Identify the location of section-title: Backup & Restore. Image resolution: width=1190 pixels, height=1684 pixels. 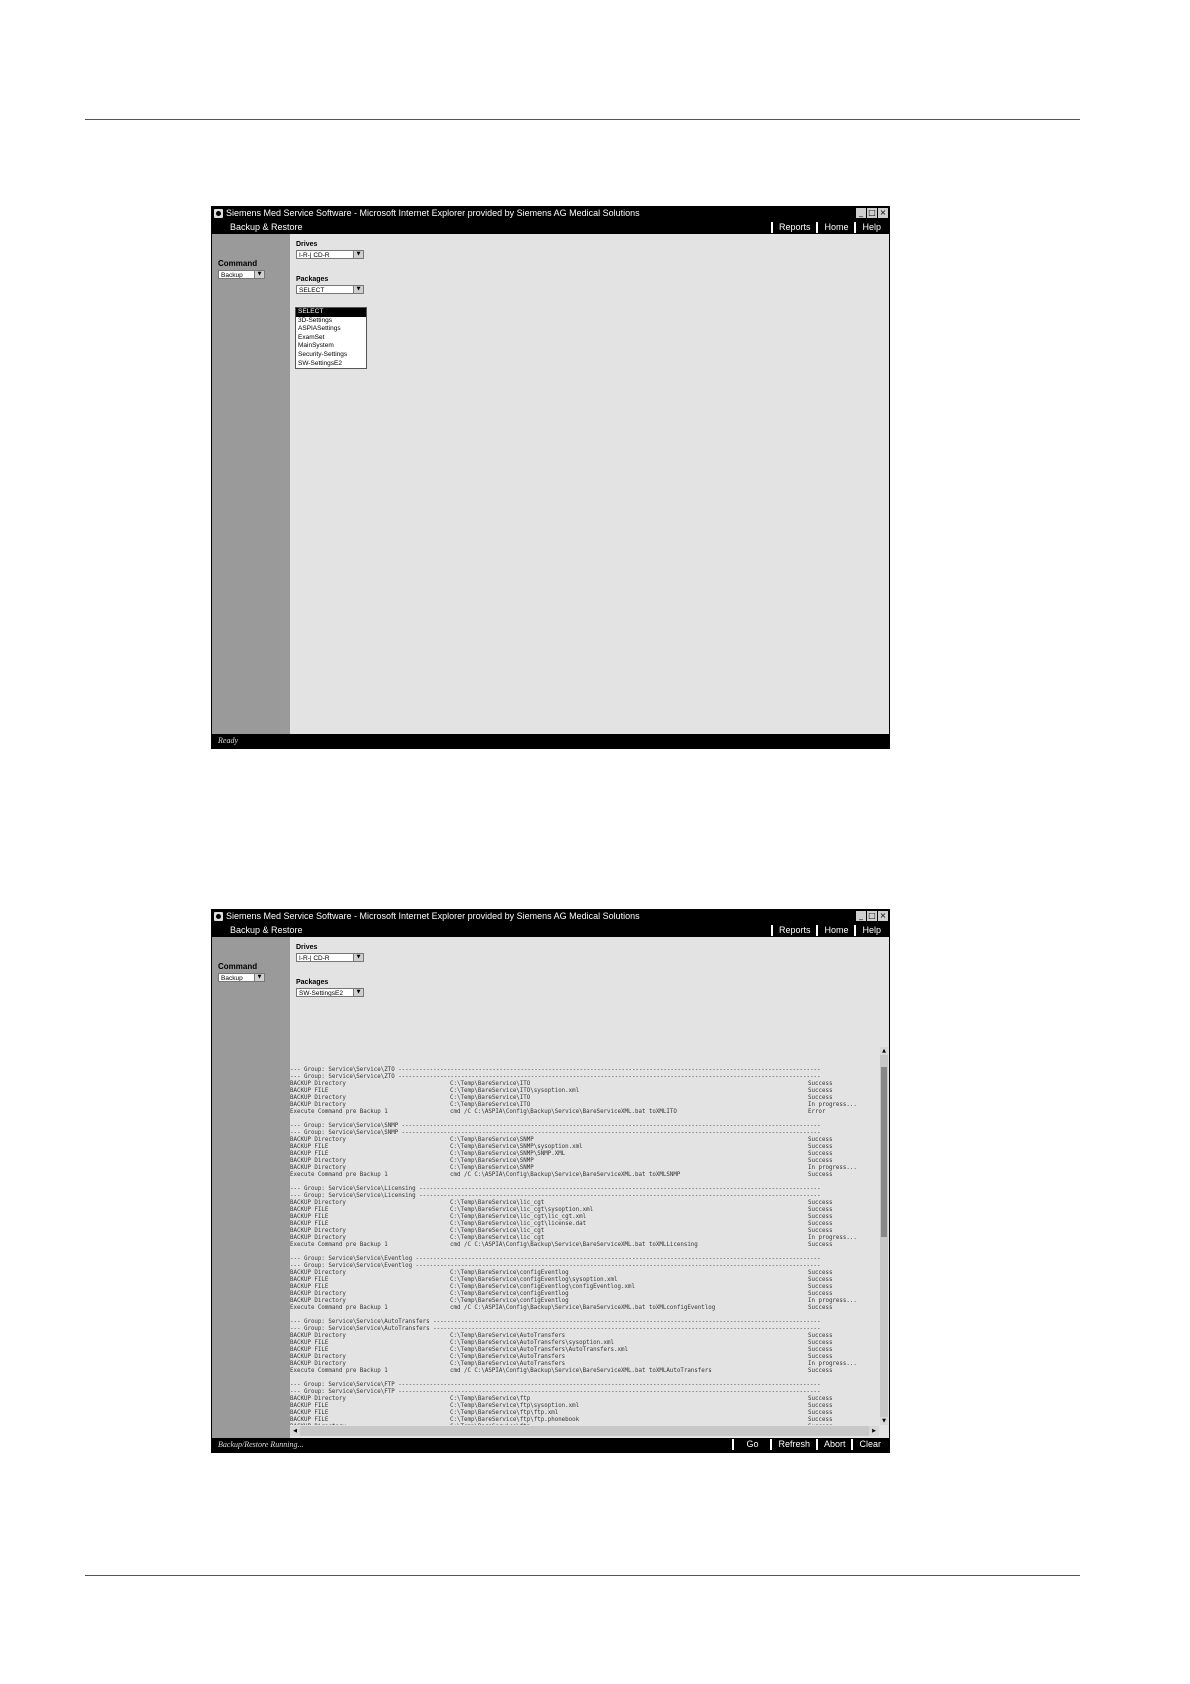
(266, 227).